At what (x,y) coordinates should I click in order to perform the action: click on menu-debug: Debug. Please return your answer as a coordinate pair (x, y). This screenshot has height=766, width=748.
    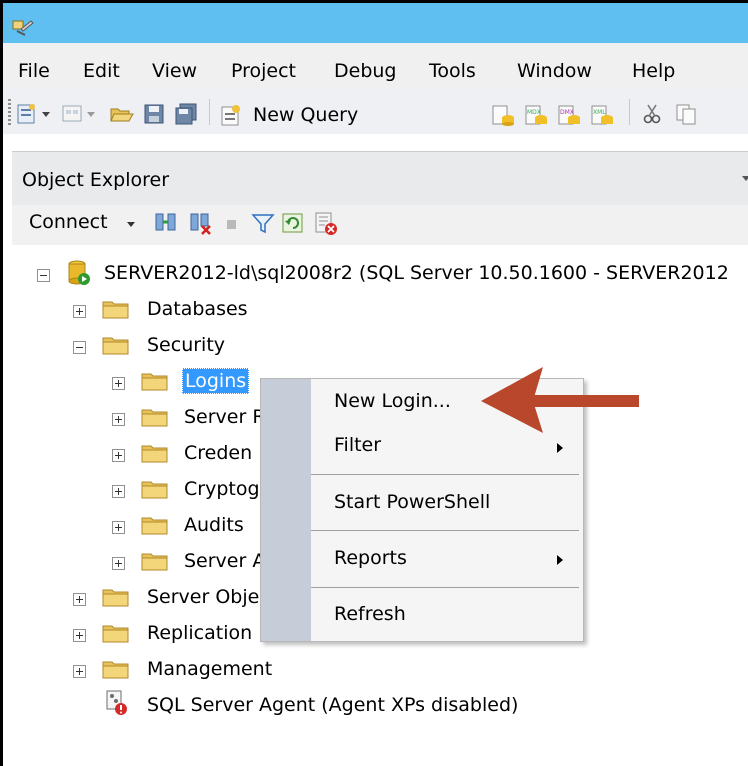
    Looking at the image, I should click on (365, 71).